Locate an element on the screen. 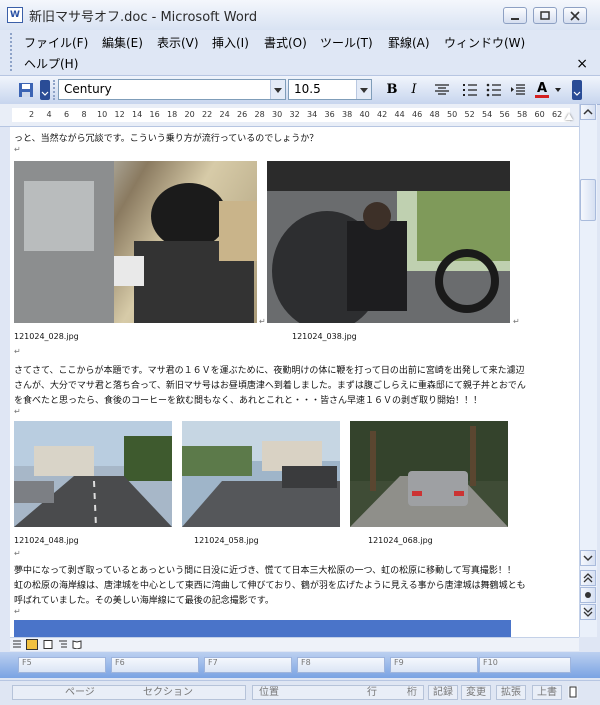 The width and height of the screenshot is (600, 705). print-layout-view-icon is located at coordinates (48, 644).